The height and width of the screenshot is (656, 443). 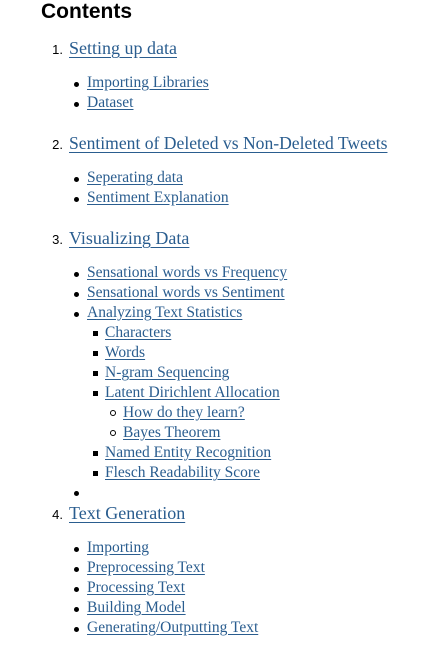 What do you see at coordinates (136, 588) in the screenshot?
I see `link-processing-text: Processing Text` at bounding box center [136, 588].